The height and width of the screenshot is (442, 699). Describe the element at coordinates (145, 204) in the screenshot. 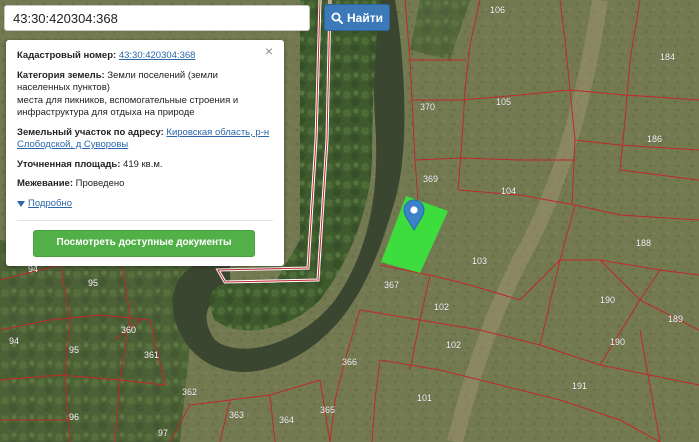

I see `details-toggle: Подробно` at that location.